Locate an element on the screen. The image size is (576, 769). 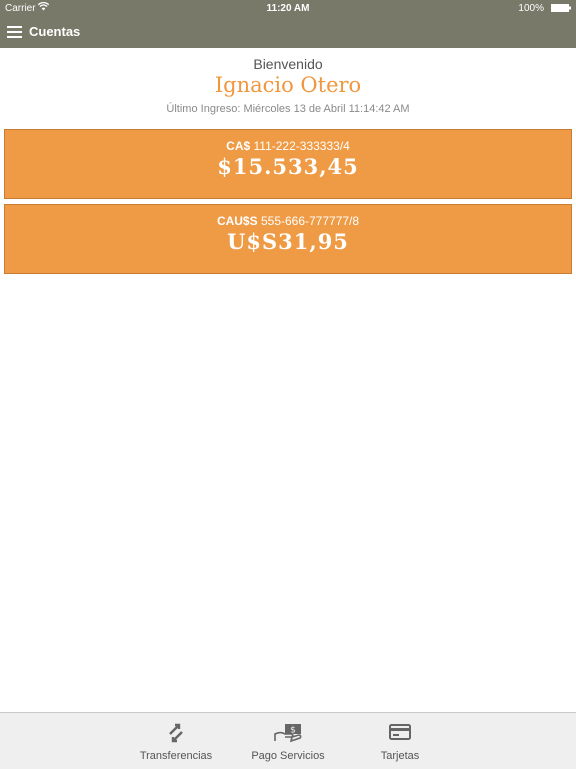
welcome-label: Bienvenido is located at coordinates (288, 64).